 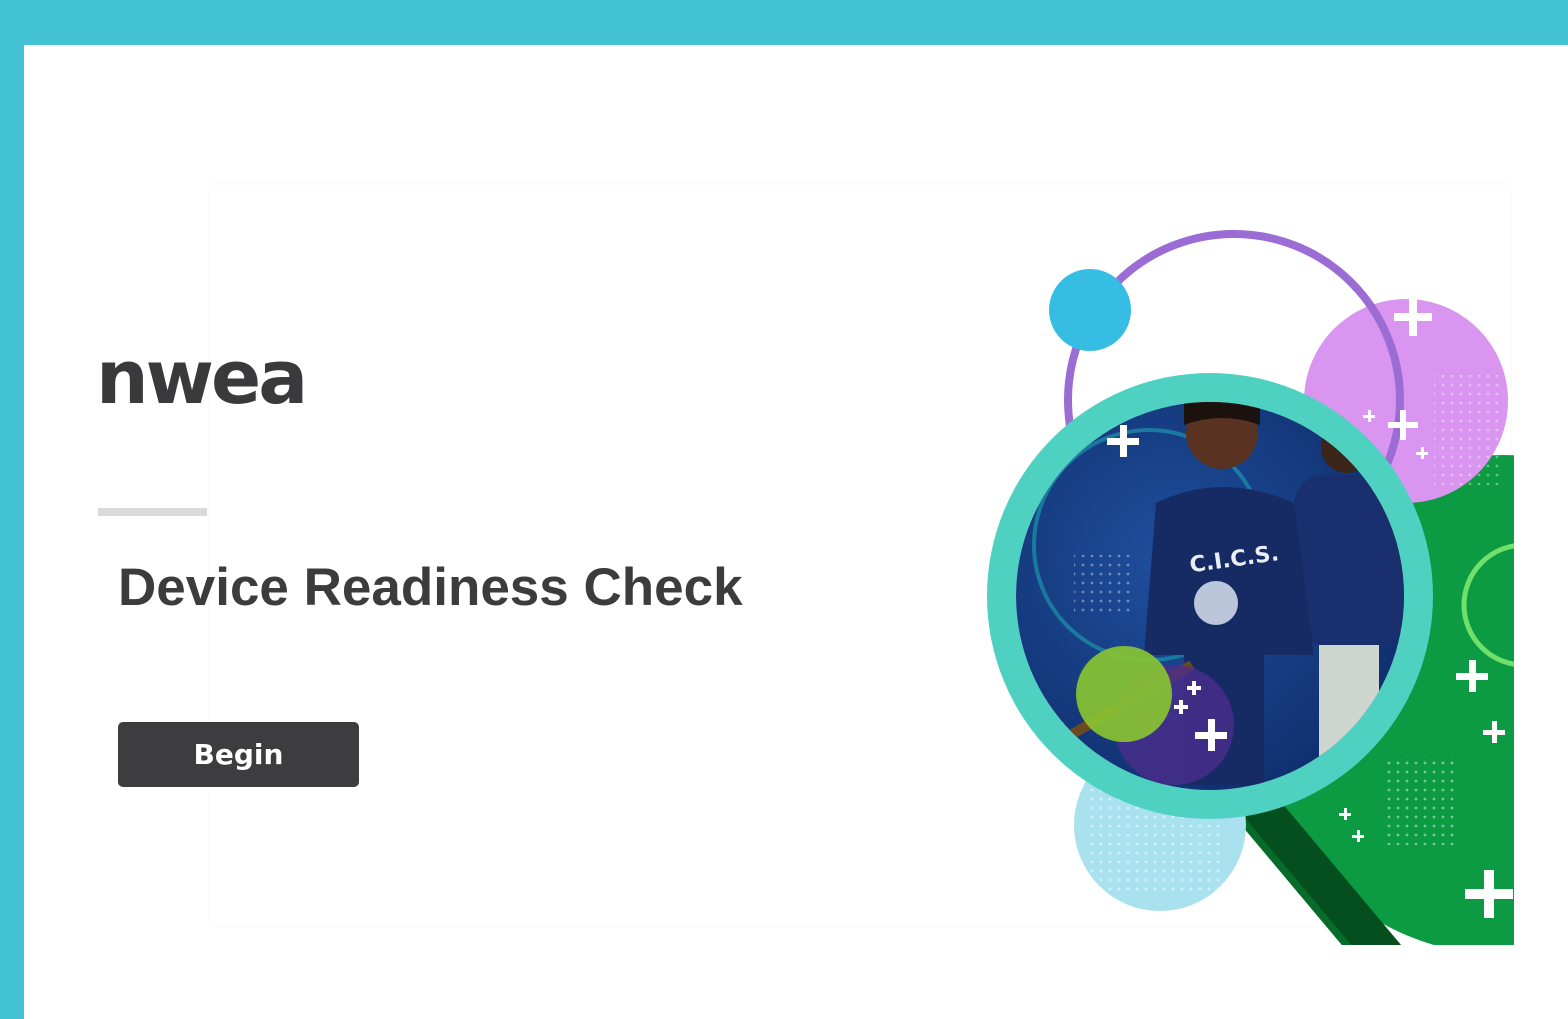 I want to click on title-divider, so click(x=152, y=512).